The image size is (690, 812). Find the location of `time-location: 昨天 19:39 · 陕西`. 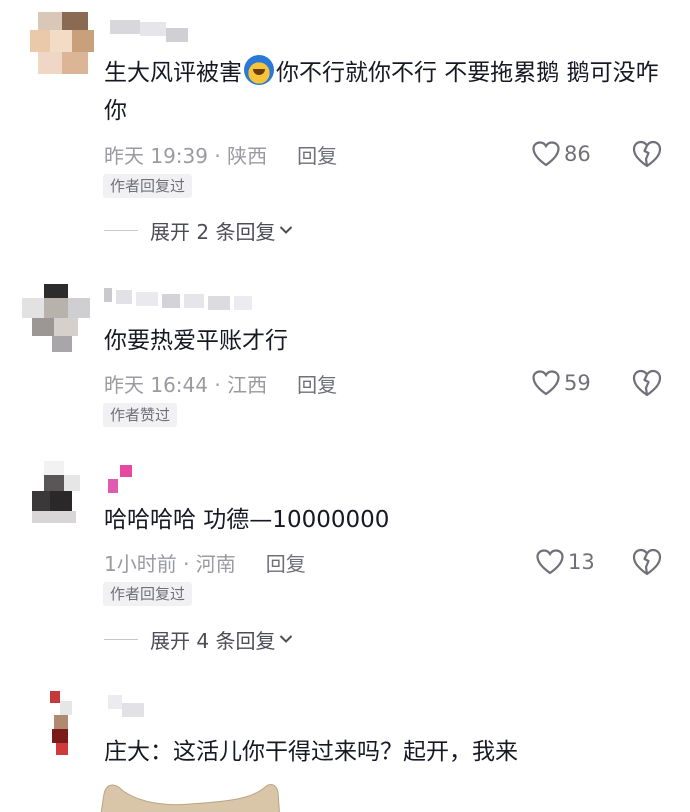

time-location: 昨天 19:39 · 陕西 is located at coordinates (186, 155).